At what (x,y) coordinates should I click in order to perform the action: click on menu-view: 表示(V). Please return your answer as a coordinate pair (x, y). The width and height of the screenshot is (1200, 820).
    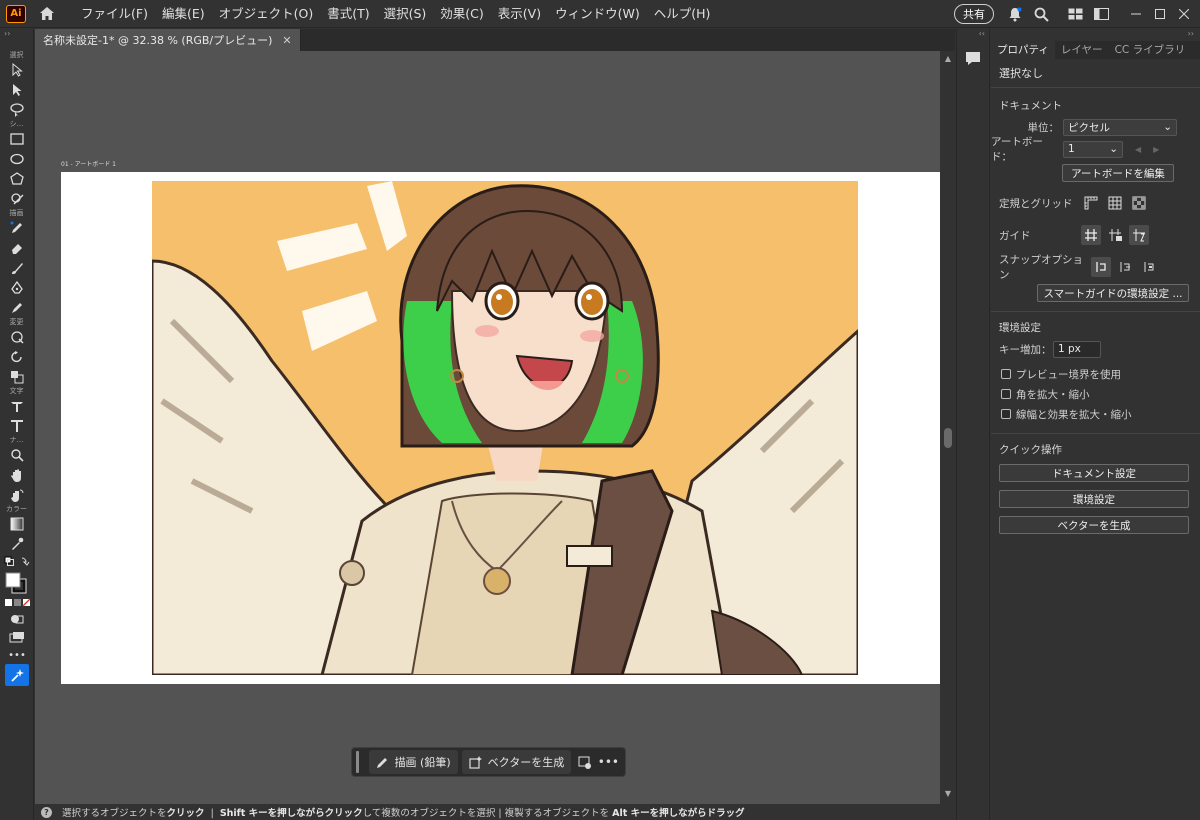
    Looking at the image, I should click on (519, 14).